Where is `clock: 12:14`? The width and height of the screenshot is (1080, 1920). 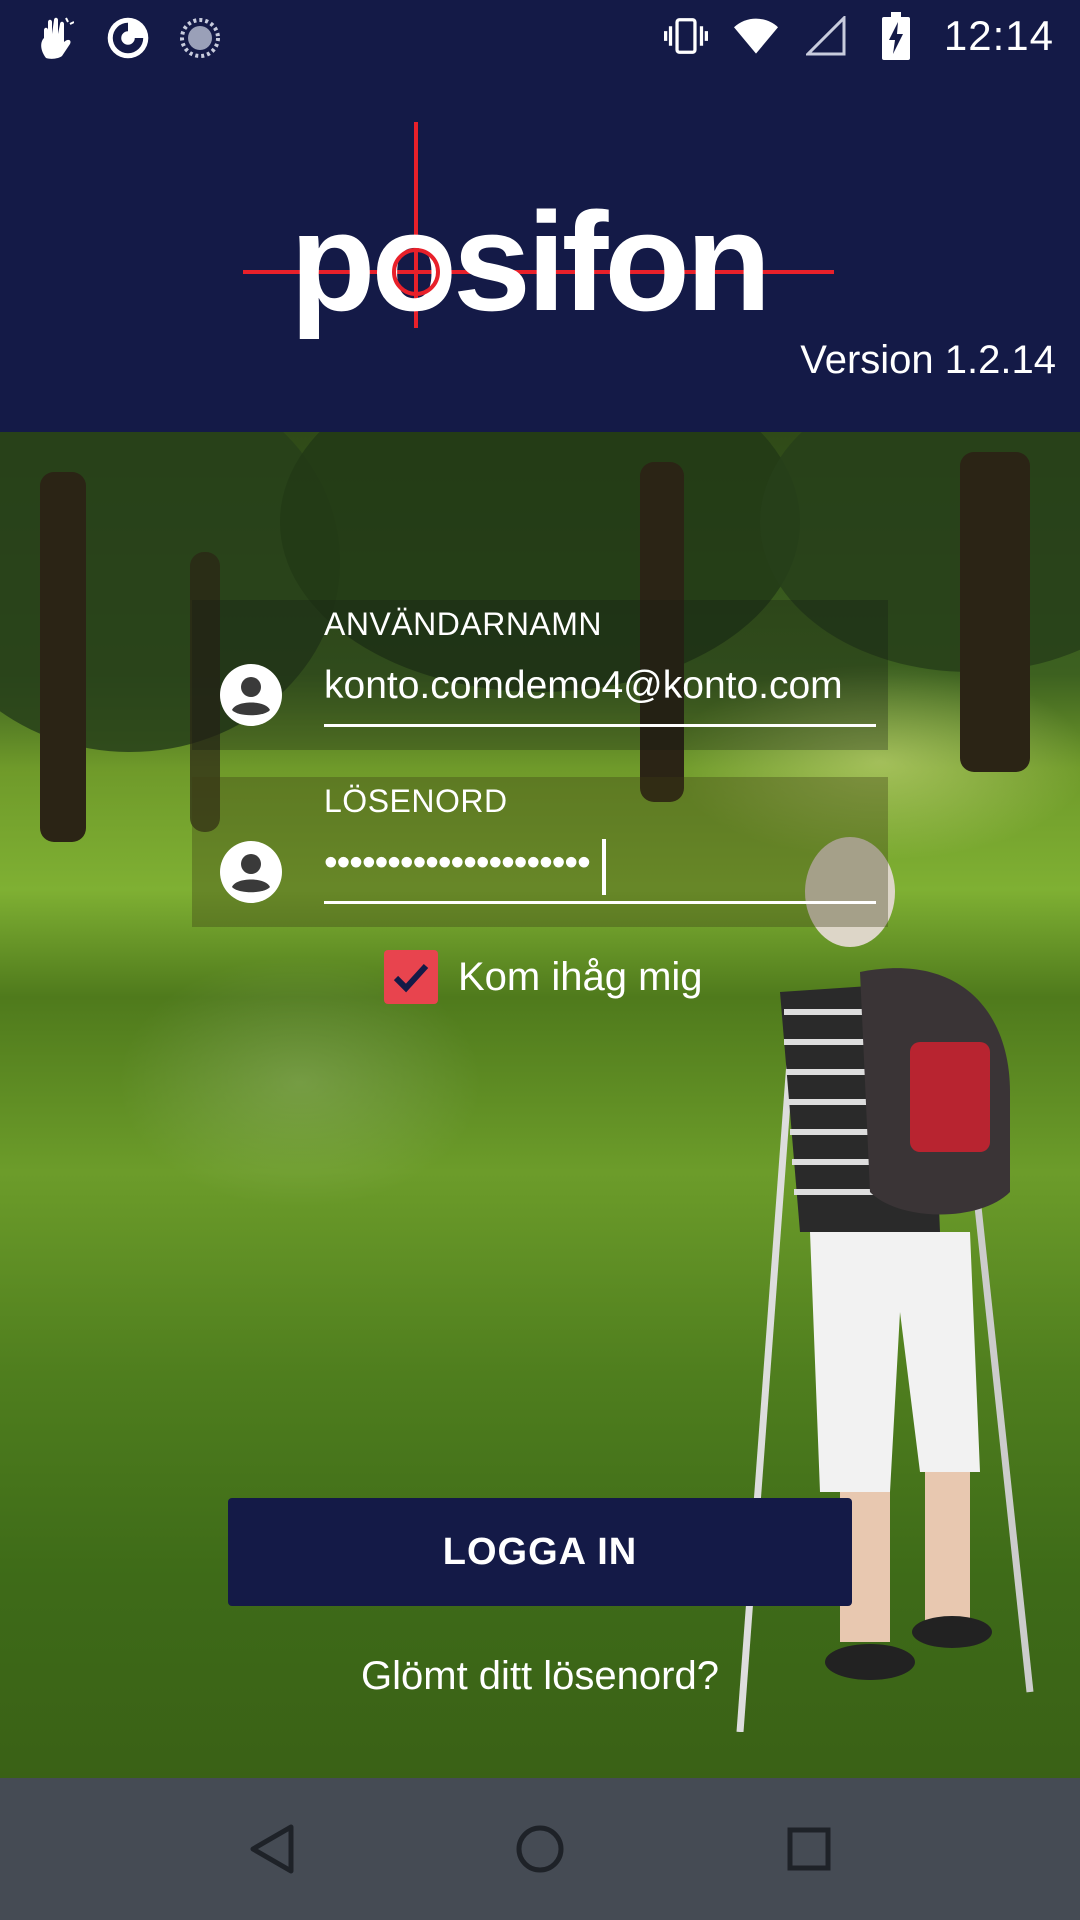 clock: 12:14 is located at coordinates (998, 35).